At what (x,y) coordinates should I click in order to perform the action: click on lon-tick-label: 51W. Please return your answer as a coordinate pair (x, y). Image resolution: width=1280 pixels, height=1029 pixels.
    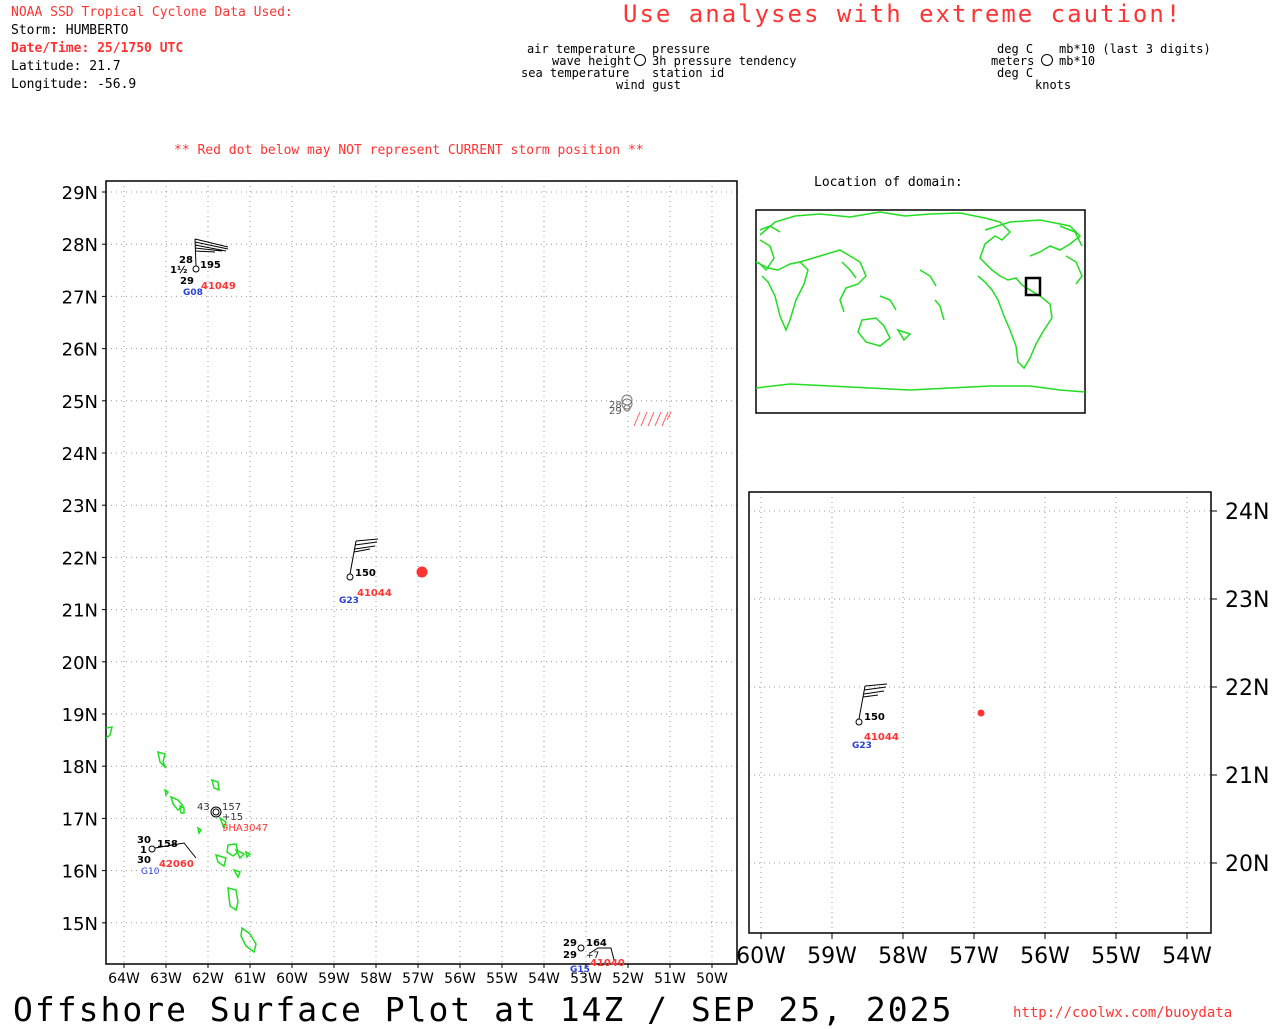
    Looking at the image, I should click on (670, 979).